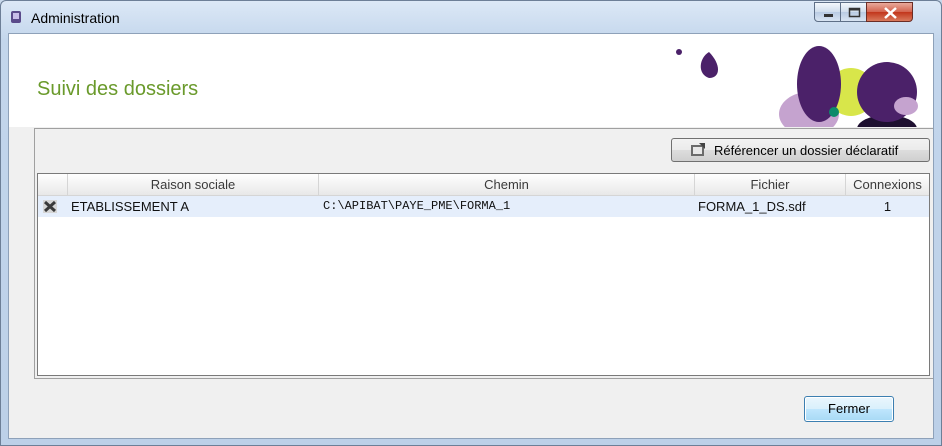 Image resolution: width=942 pixels, height=446 pixels. What do you see at coordinates (887, 206) in the screenshot?
I see `cell-connexions: 1` at bounding box center [887, 206].